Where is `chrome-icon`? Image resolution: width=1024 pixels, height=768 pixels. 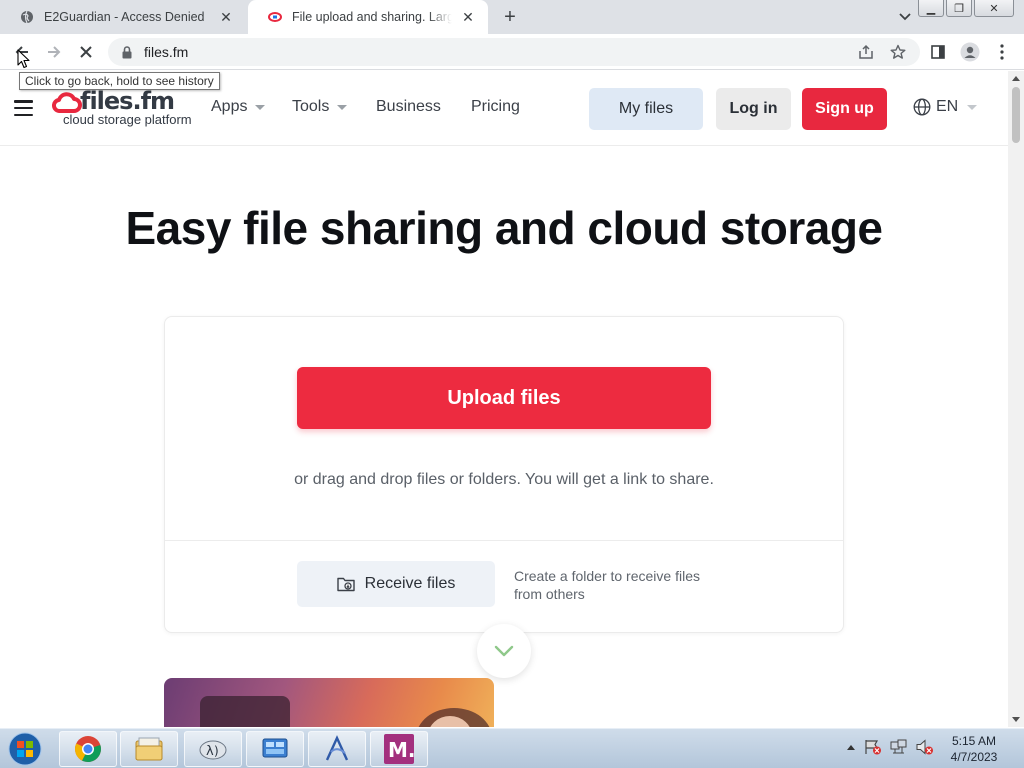 chrome-icon is located at coordinates (88, 749).